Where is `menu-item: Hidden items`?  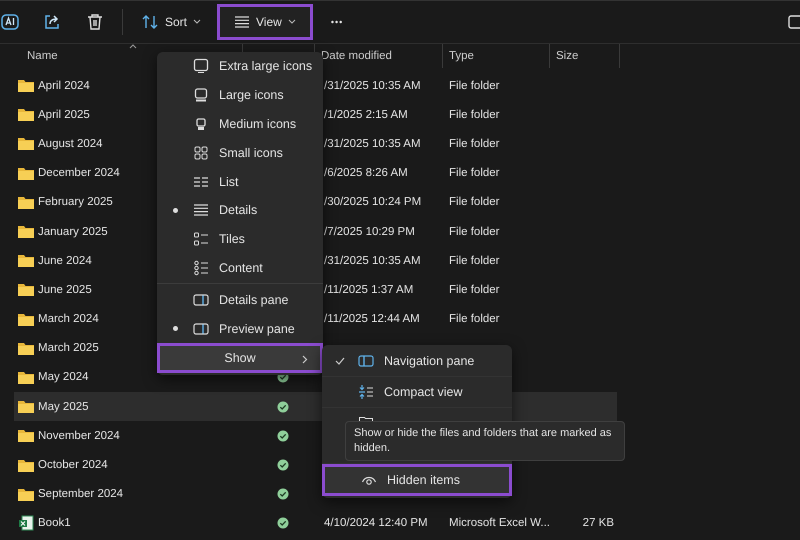 menu-item: Hidden items is located at coordinates (417, 480).